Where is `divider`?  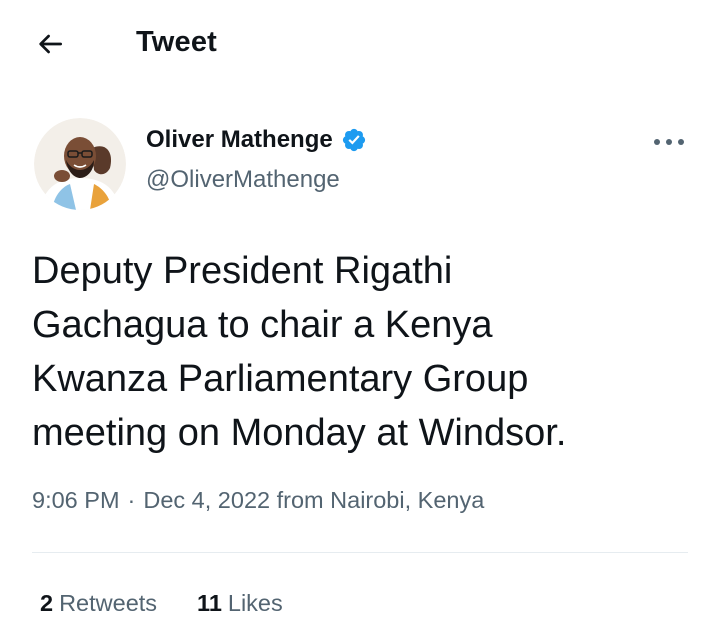 divider is located at coordinates (360, 552).